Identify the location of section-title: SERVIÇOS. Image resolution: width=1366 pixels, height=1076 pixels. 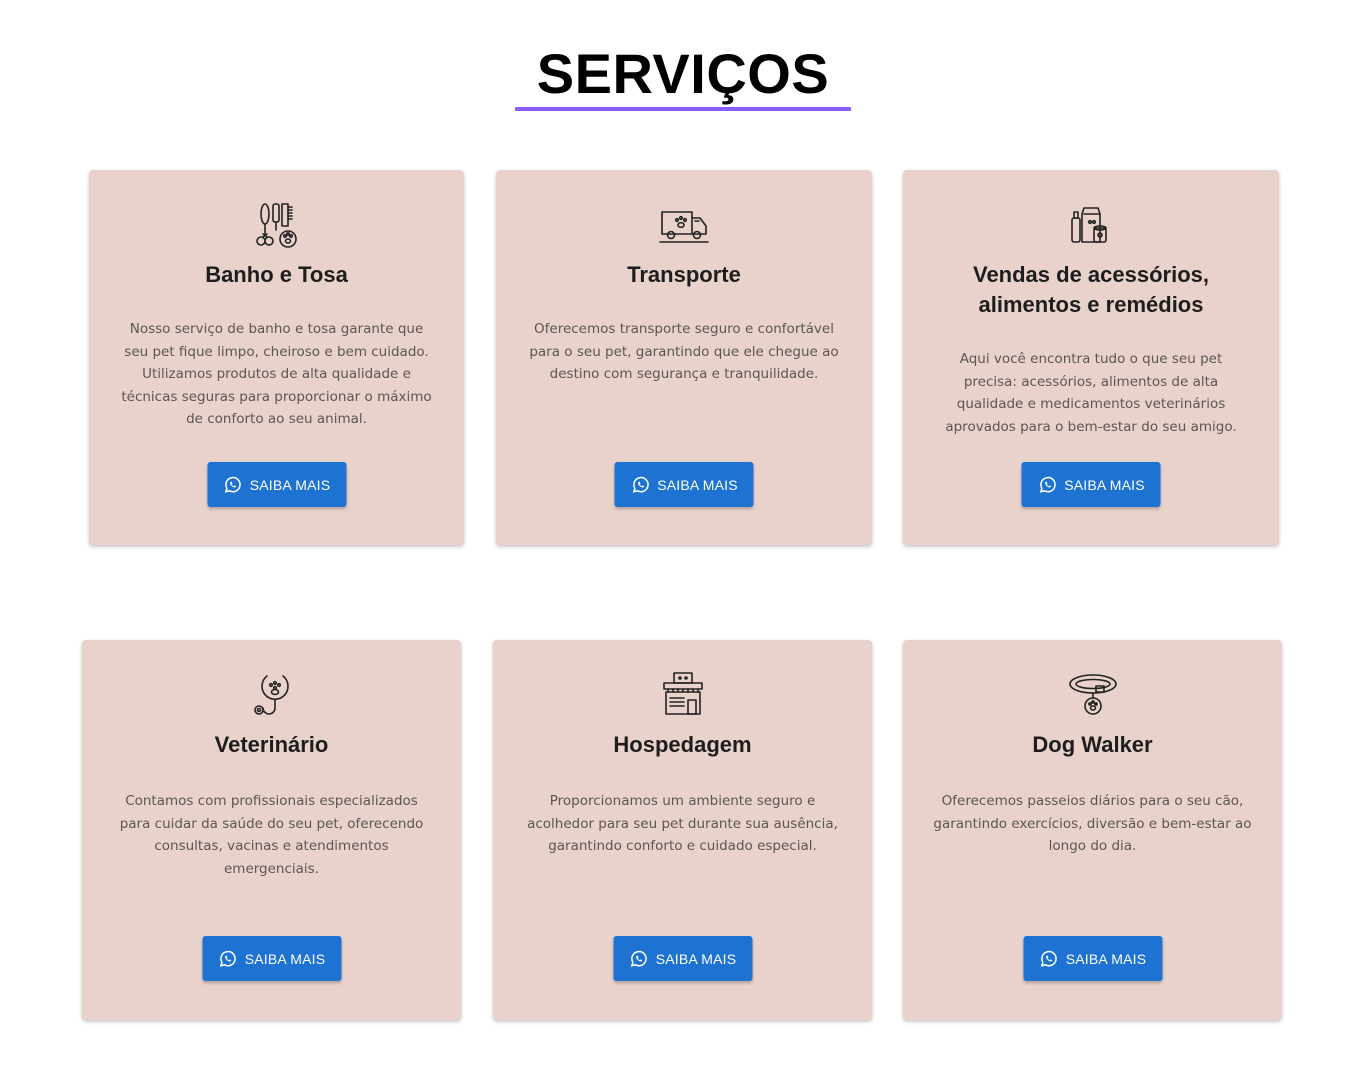
(683, 73).